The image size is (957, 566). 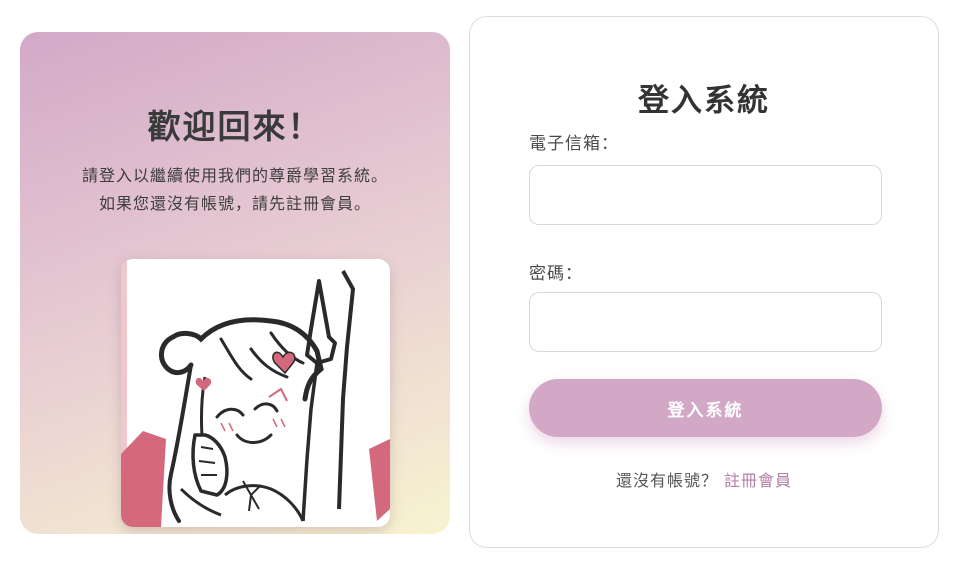 What do you see at coordinates (556, 274) in the screenshot?
I see `password-label: 密碼：` at bounding box center [556, 274].